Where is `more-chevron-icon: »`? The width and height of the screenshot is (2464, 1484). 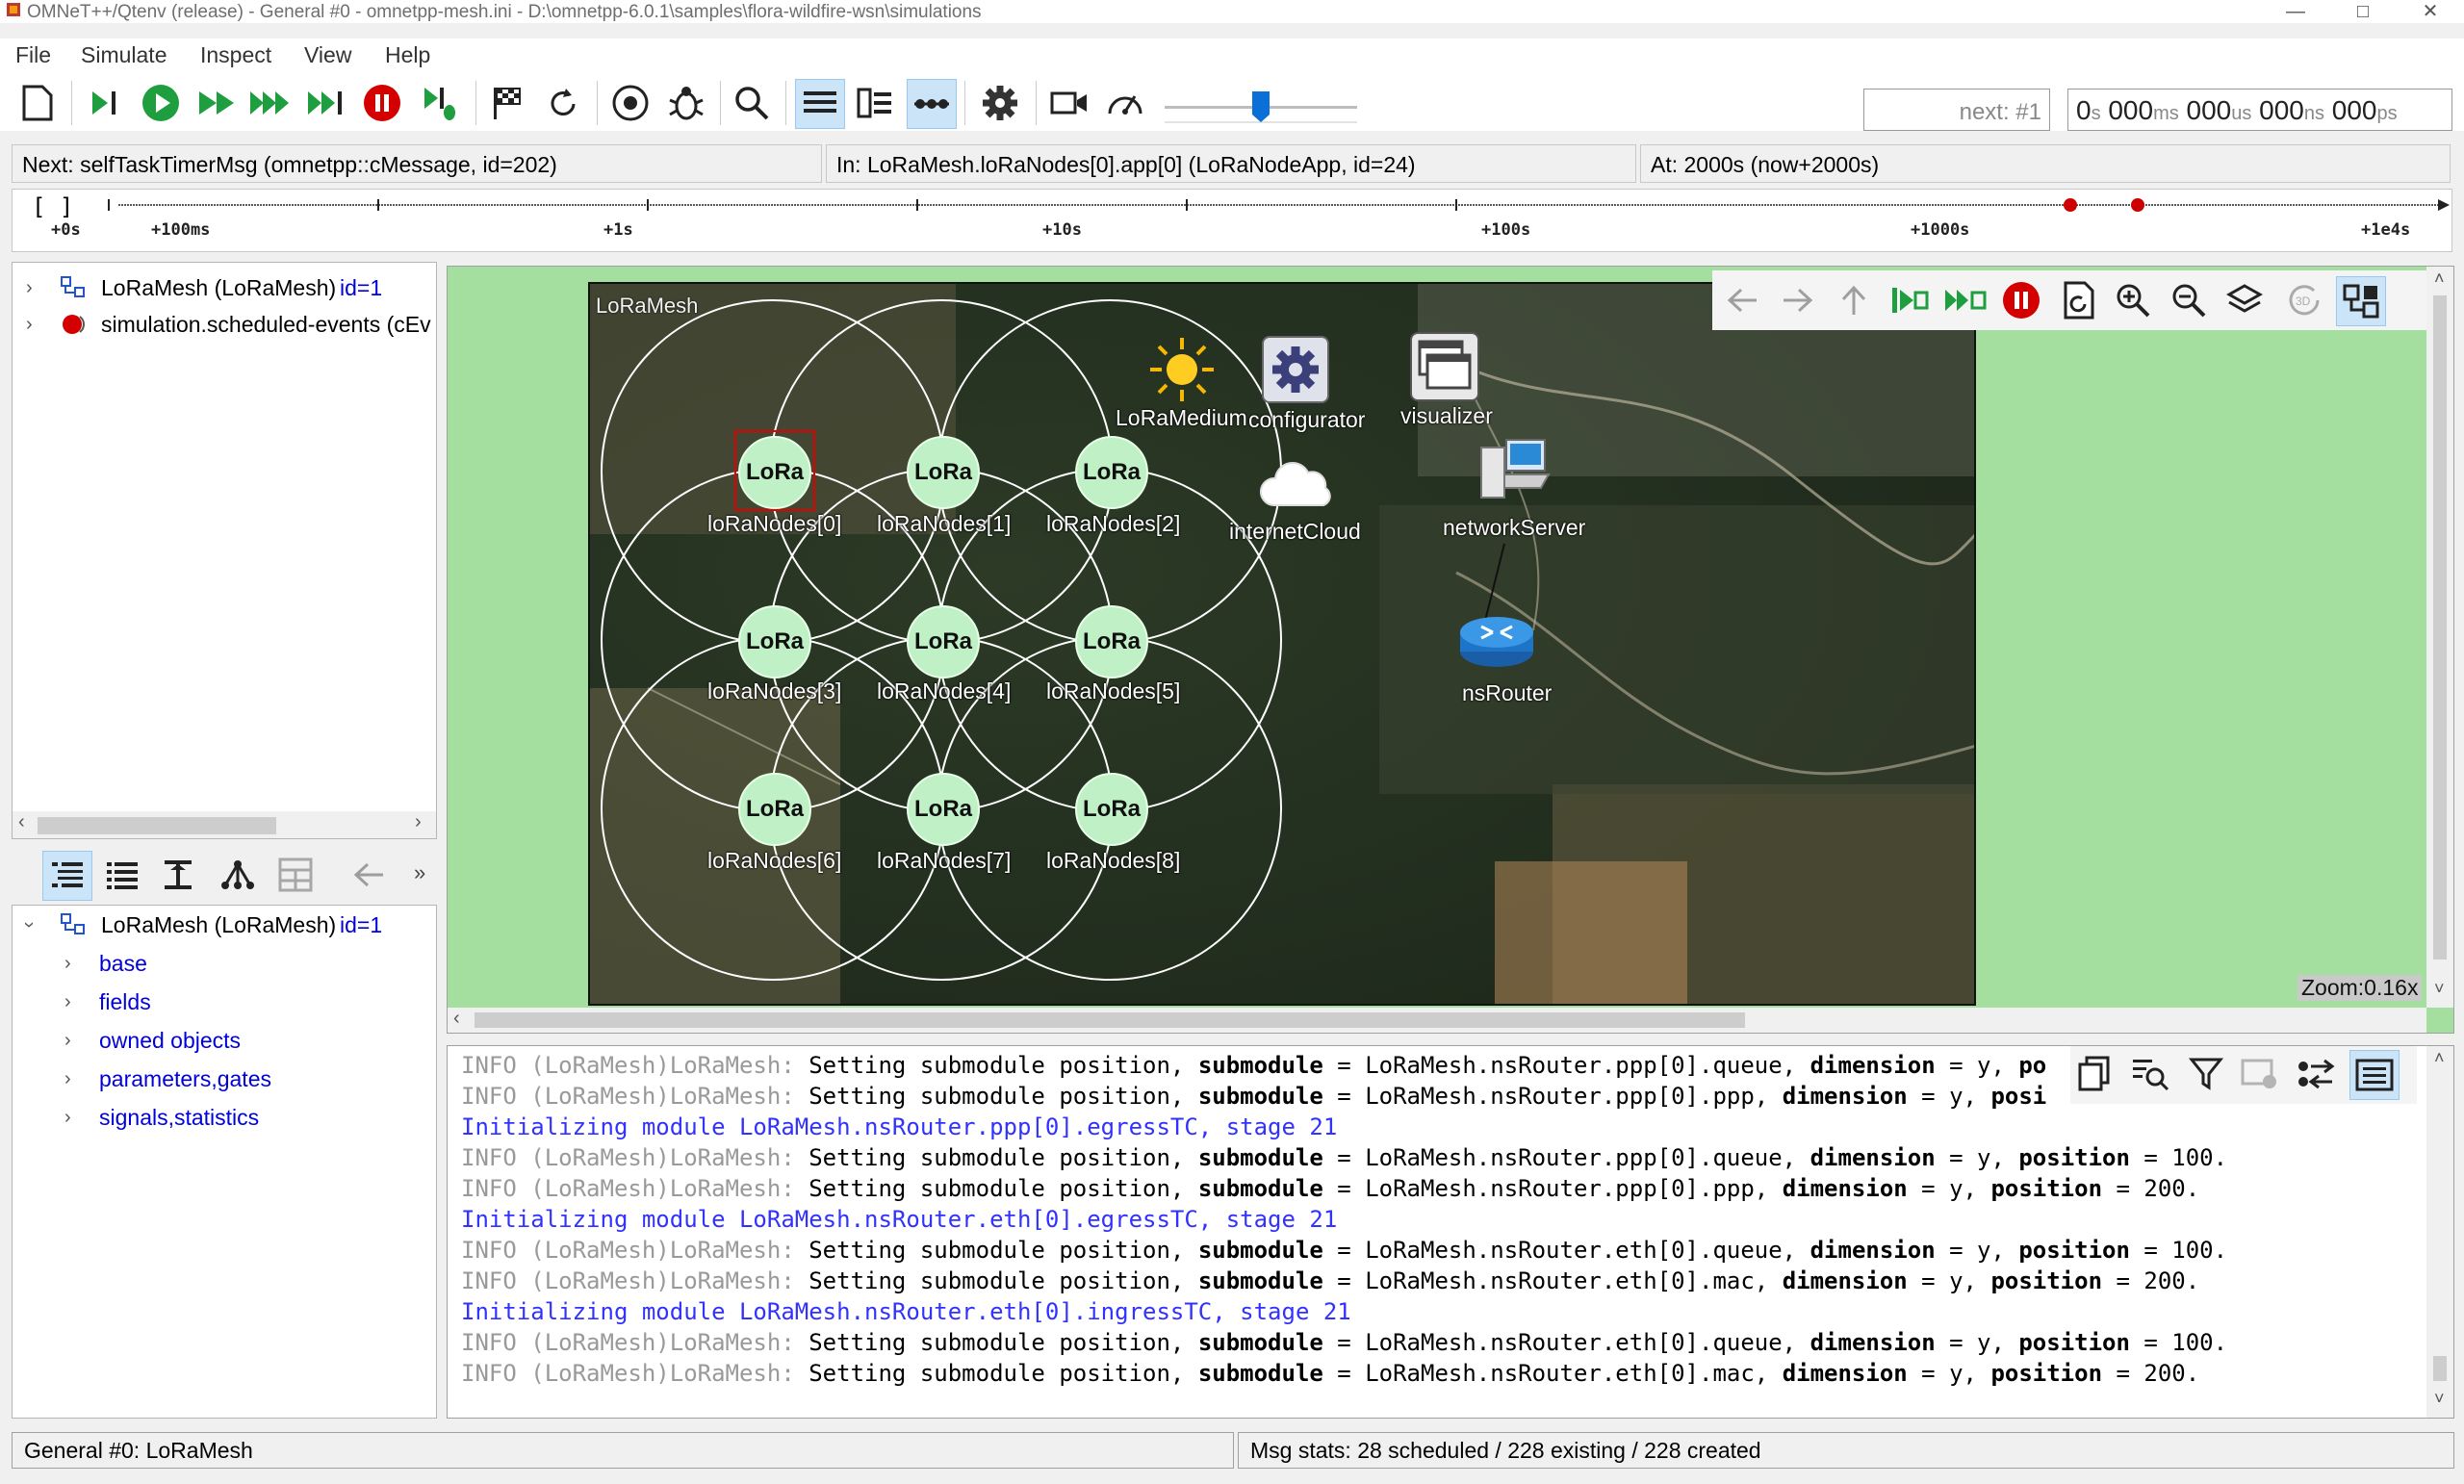
more-chevron-icon: » is located at coordinates (419, 873).